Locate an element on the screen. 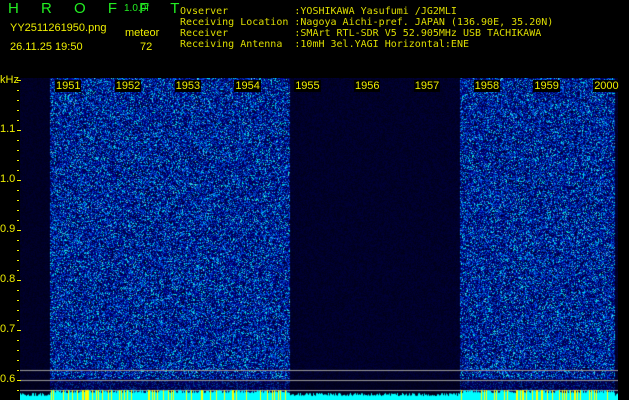 Image resolution: width=629 pixels, height=400 pixels. time-tick-label: 2000 is located at coordinates (606, 86).